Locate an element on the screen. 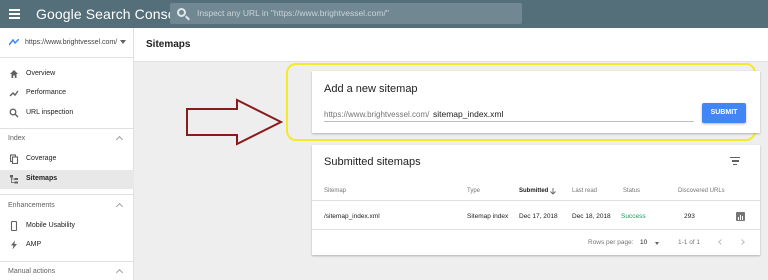 This screenshot has width=768, height=280. rows-per-page-select: 10 is located at coordinates (643, 242).